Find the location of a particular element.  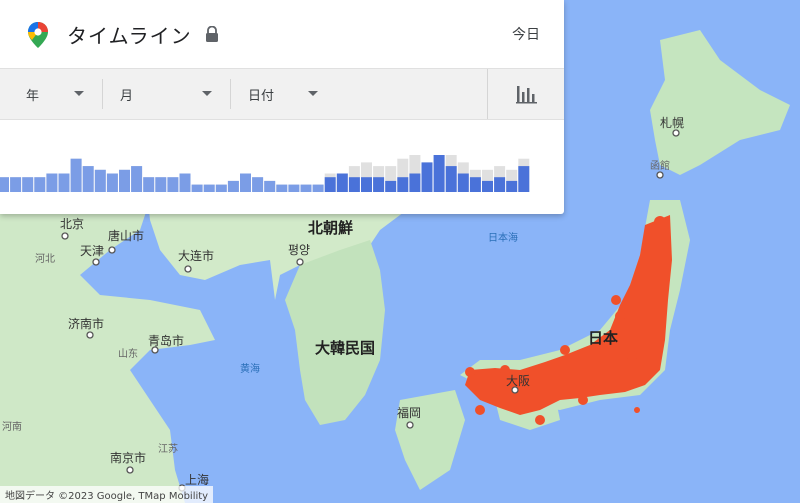

chart-toggle-button is located at coordinates (526, 94).